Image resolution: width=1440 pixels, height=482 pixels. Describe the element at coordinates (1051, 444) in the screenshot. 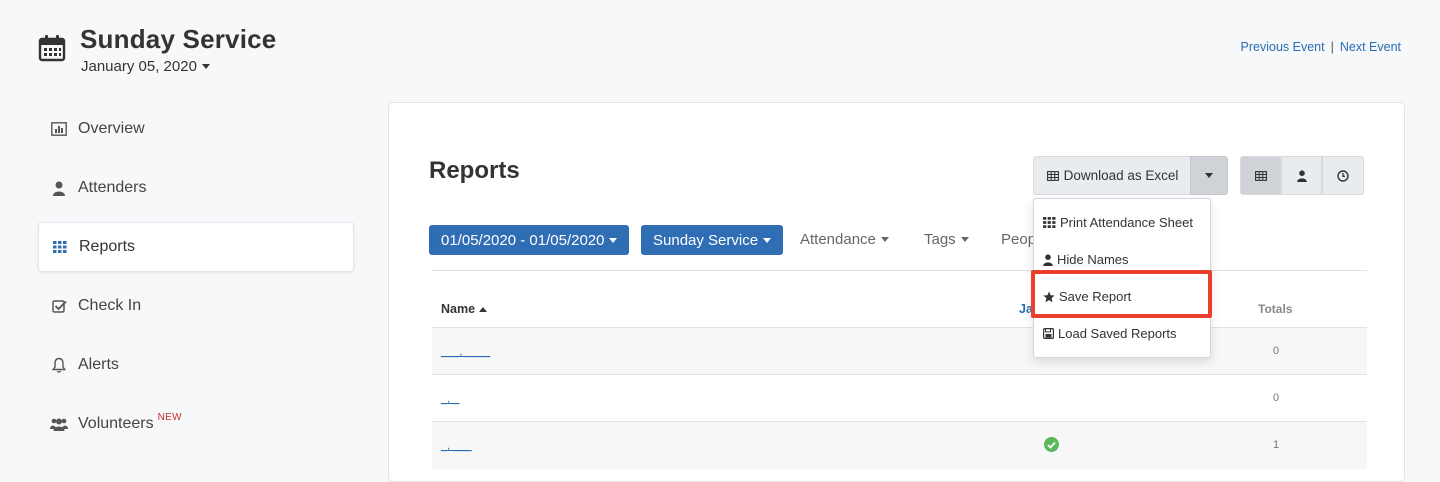

I see `attended-check-icon` at that location.